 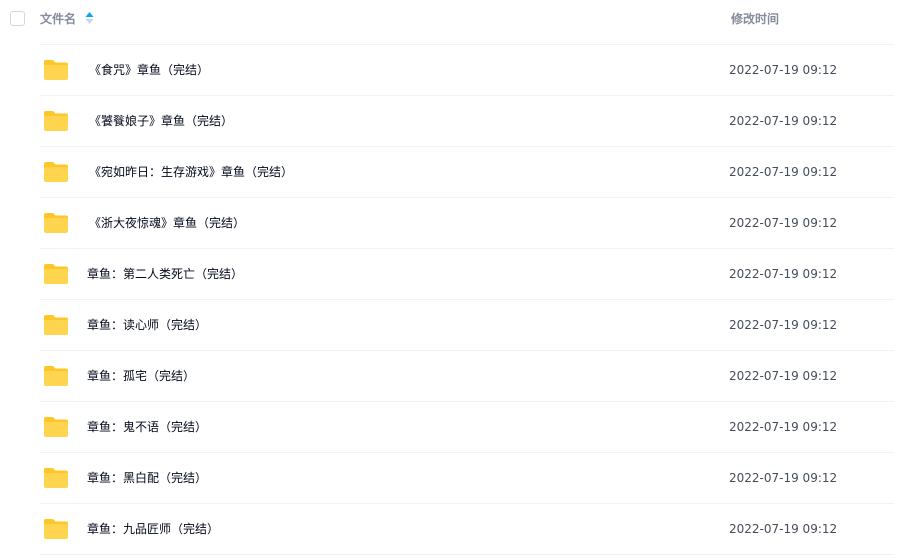 I want to click on file-row: 章鱼：九品匠师（完结） 2022-07-19 09:12, so click(x=449, y=529).